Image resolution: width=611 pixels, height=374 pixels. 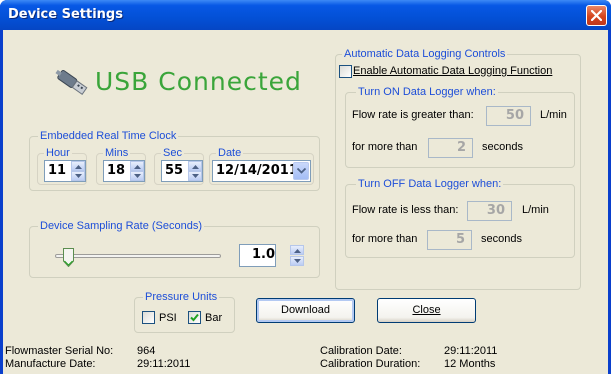 What do you see at coordinates (146, 351) in the screenshot?
I see `serial-value: 964` at bounding box center [146, 351].